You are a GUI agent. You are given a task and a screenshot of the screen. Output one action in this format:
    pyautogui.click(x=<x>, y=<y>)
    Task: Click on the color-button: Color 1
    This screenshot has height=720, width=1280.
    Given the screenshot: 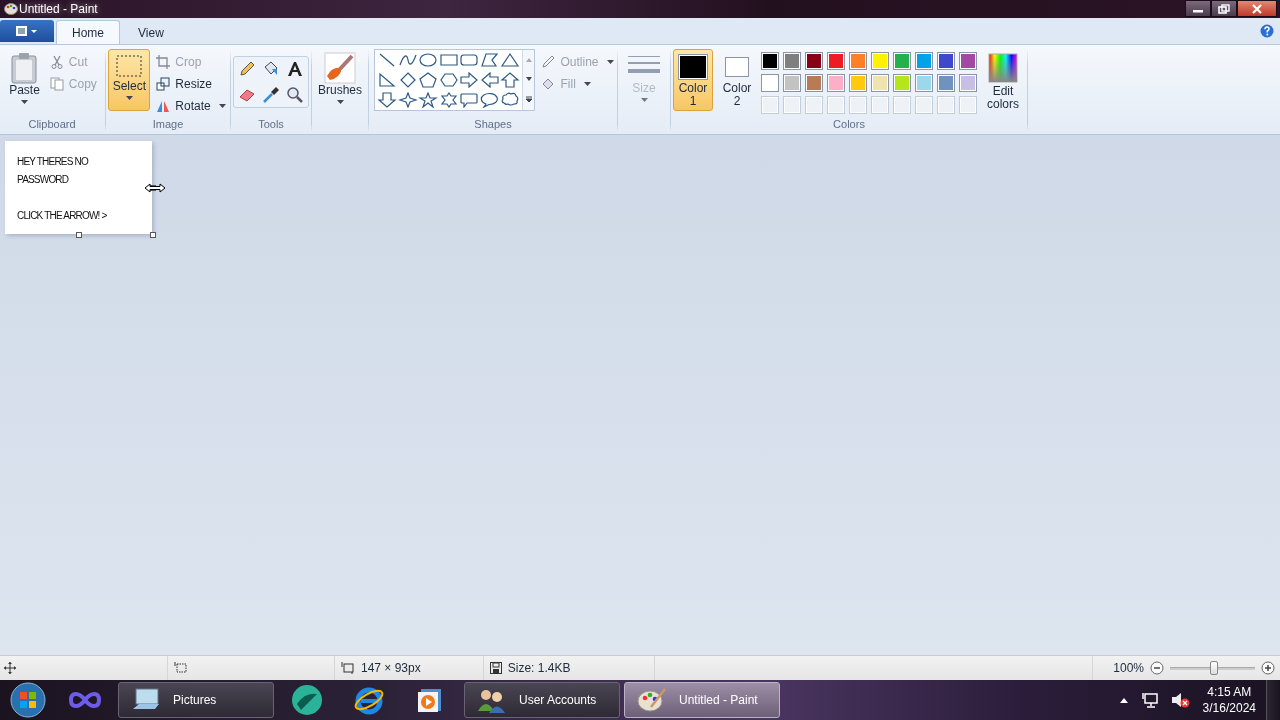 What is the action you would take?
    pyautogui.click(x=693, y=80)
    